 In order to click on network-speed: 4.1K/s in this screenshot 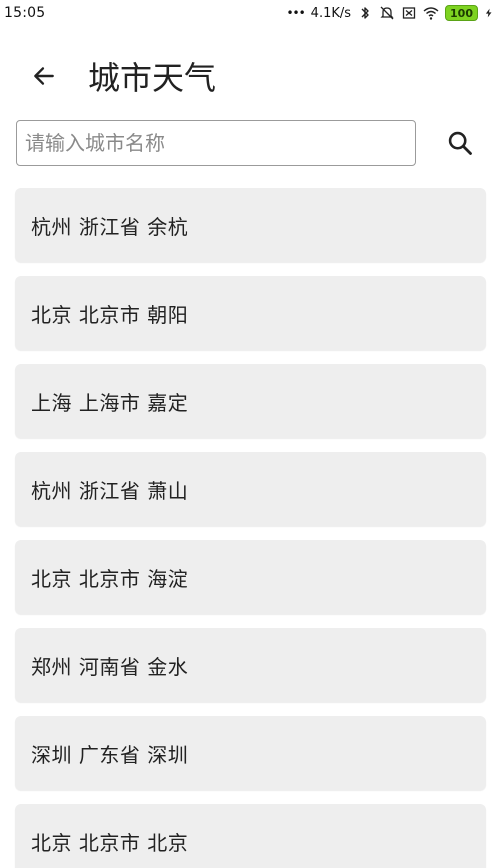, I will do `click(331, 13)`.